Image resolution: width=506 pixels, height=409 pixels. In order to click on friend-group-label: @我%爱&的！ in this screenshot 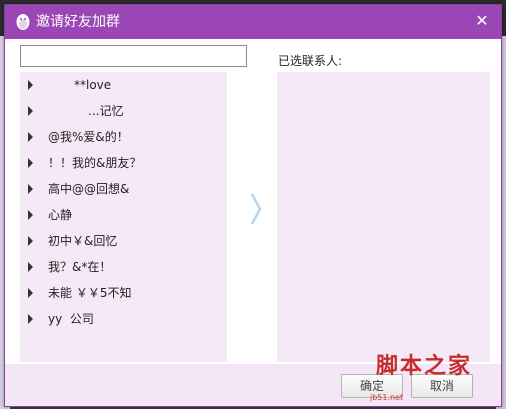, I will do `click(88, 137)`.